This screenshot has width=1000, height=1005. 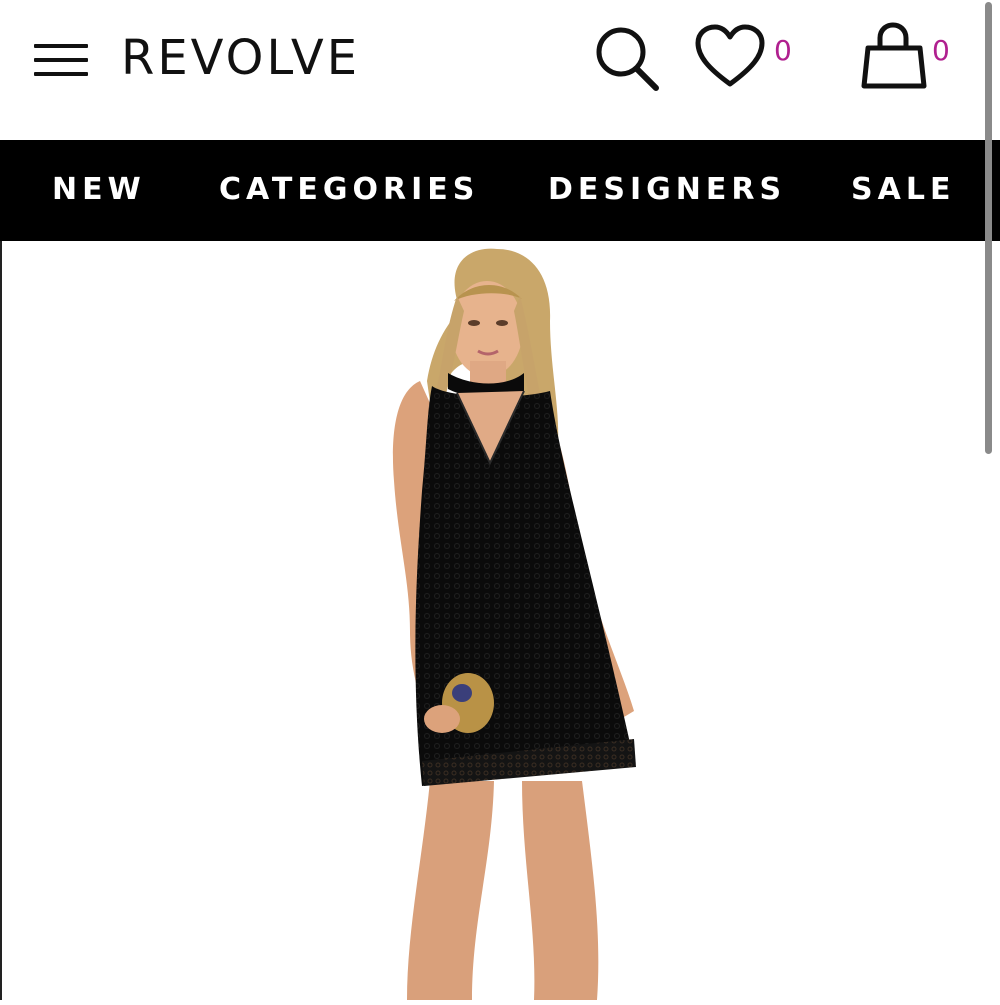 What do you see at coordinates (941, 50) in the screenshot?
I see `bag-count: 0` at bounding box center [941, 50].